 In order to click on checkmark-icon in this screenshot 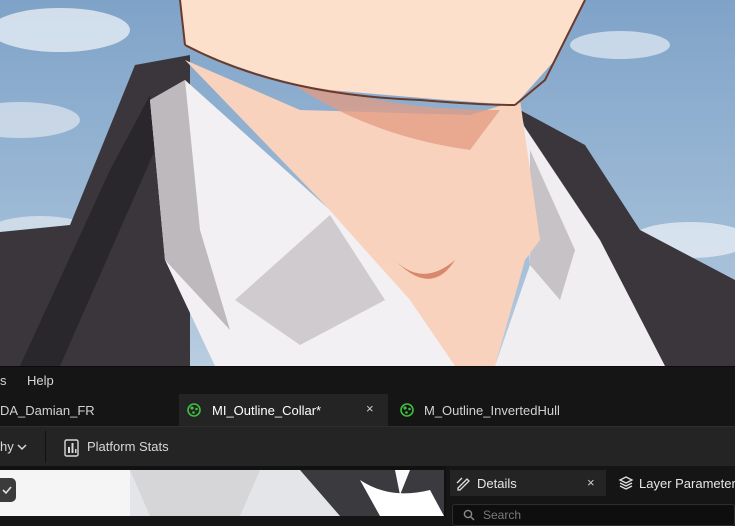, I will do `click(7, 490)`.